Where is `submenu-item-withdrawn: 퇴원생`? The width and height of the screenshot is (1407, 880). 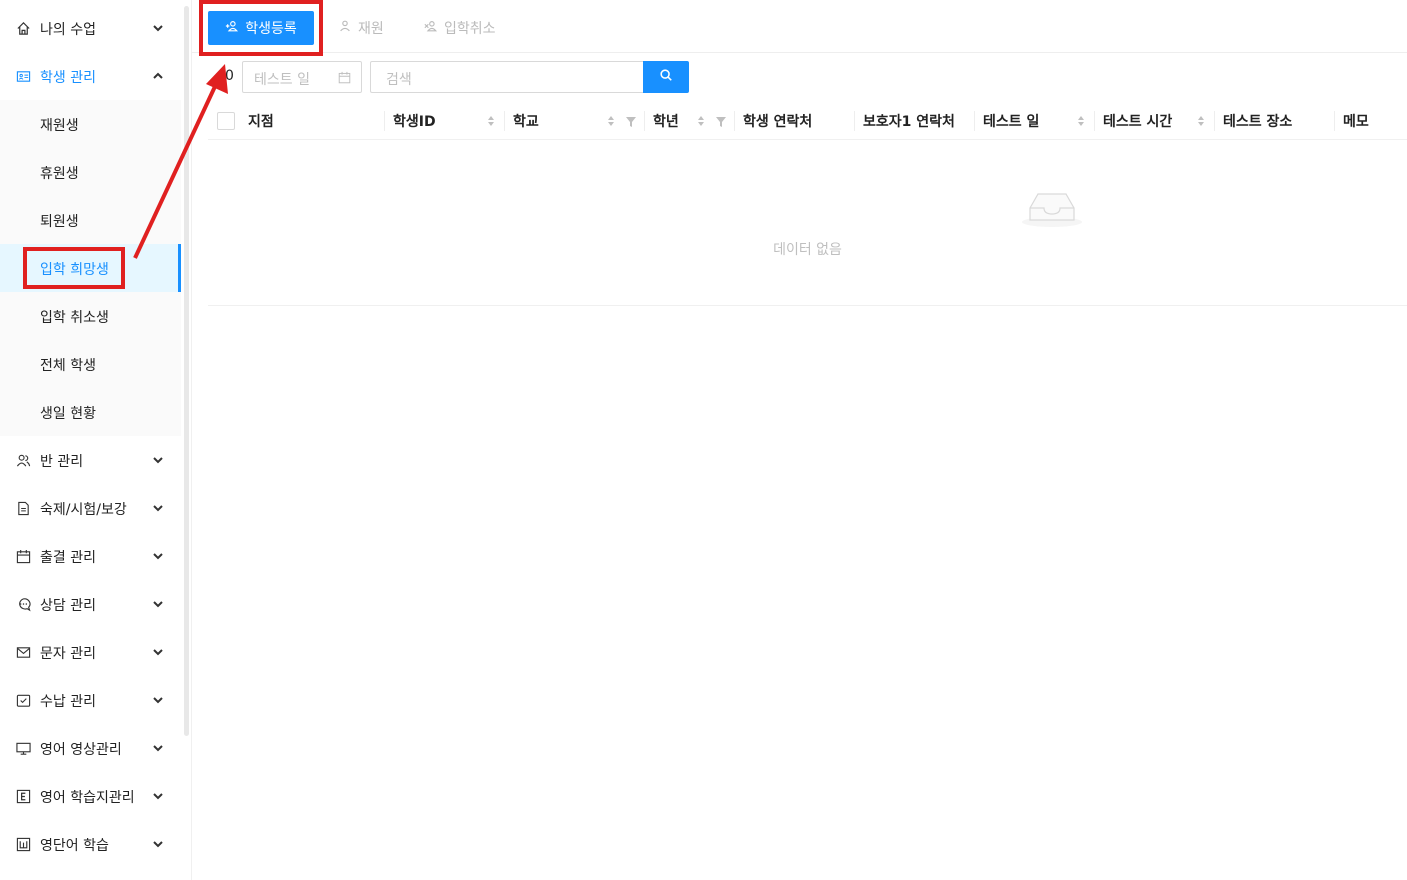 submenu-item-withdrawn: 퇴원생 is located at coordinates (90, 220).